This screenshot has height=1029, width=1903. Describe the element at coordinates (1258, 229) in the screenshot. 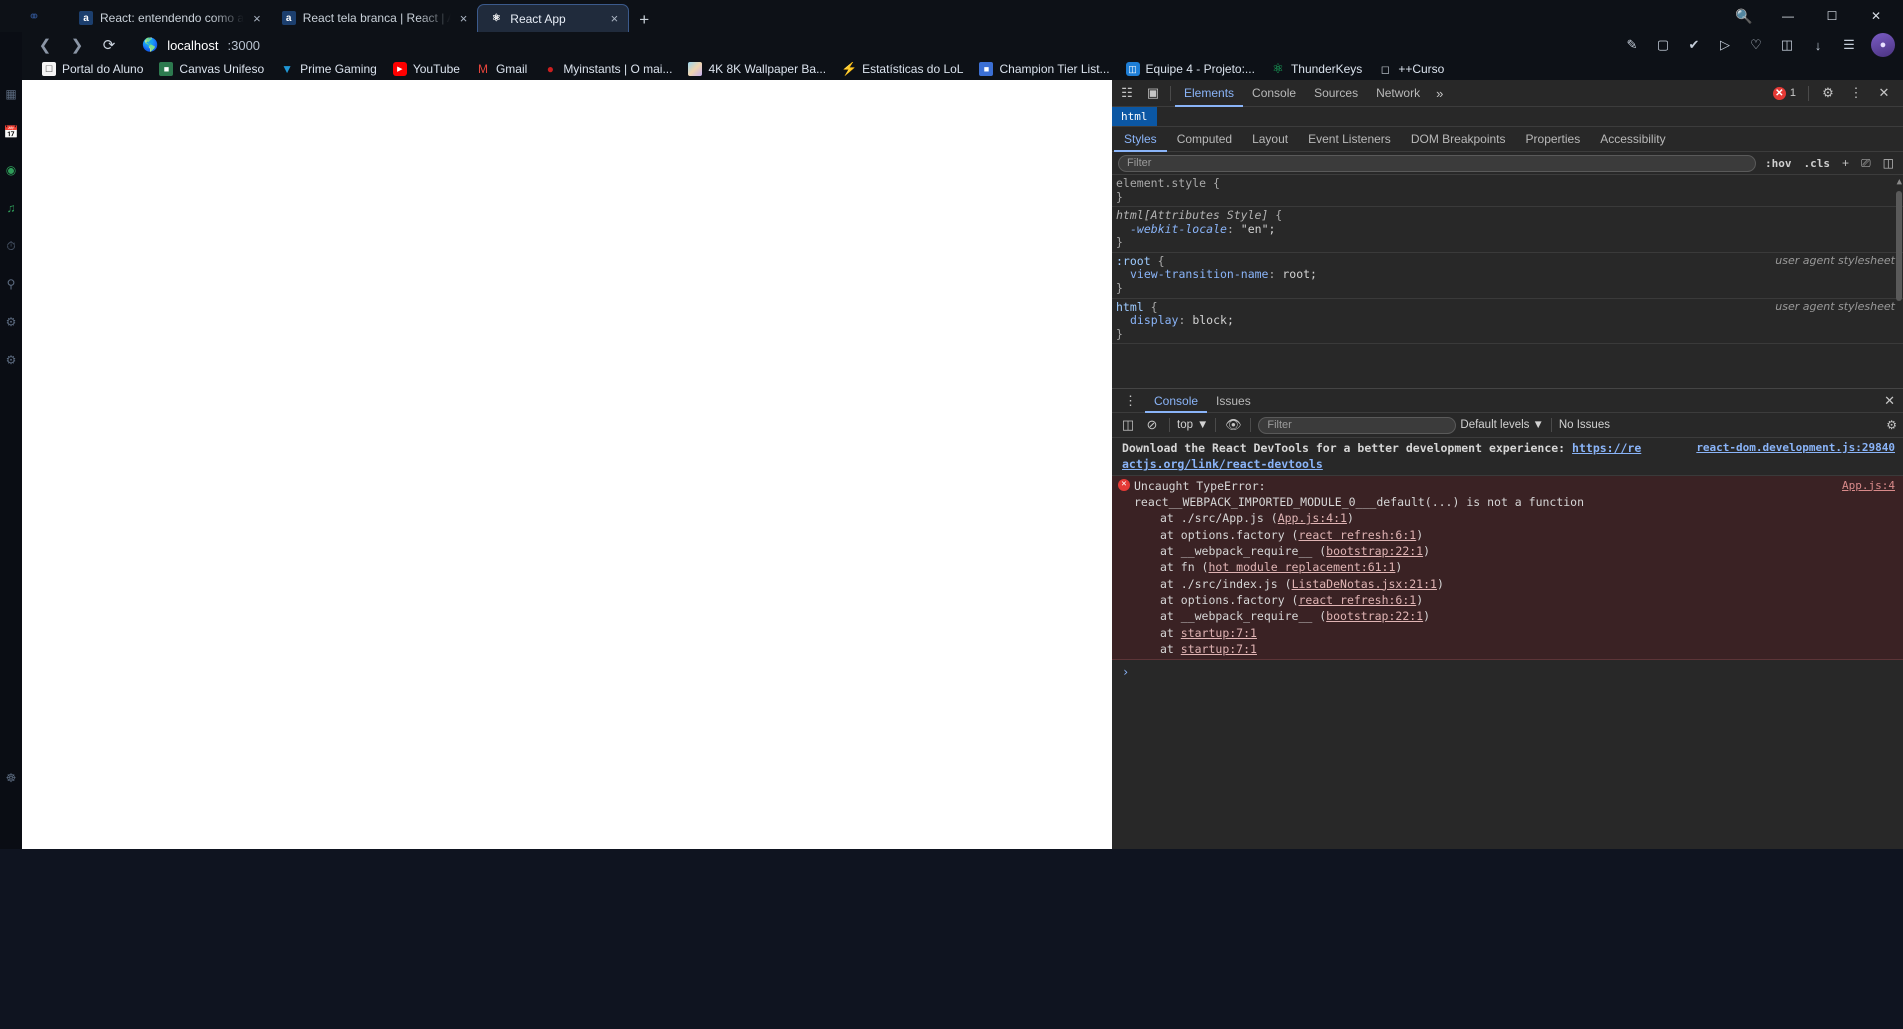

I see `css-value: "en";` at that location.